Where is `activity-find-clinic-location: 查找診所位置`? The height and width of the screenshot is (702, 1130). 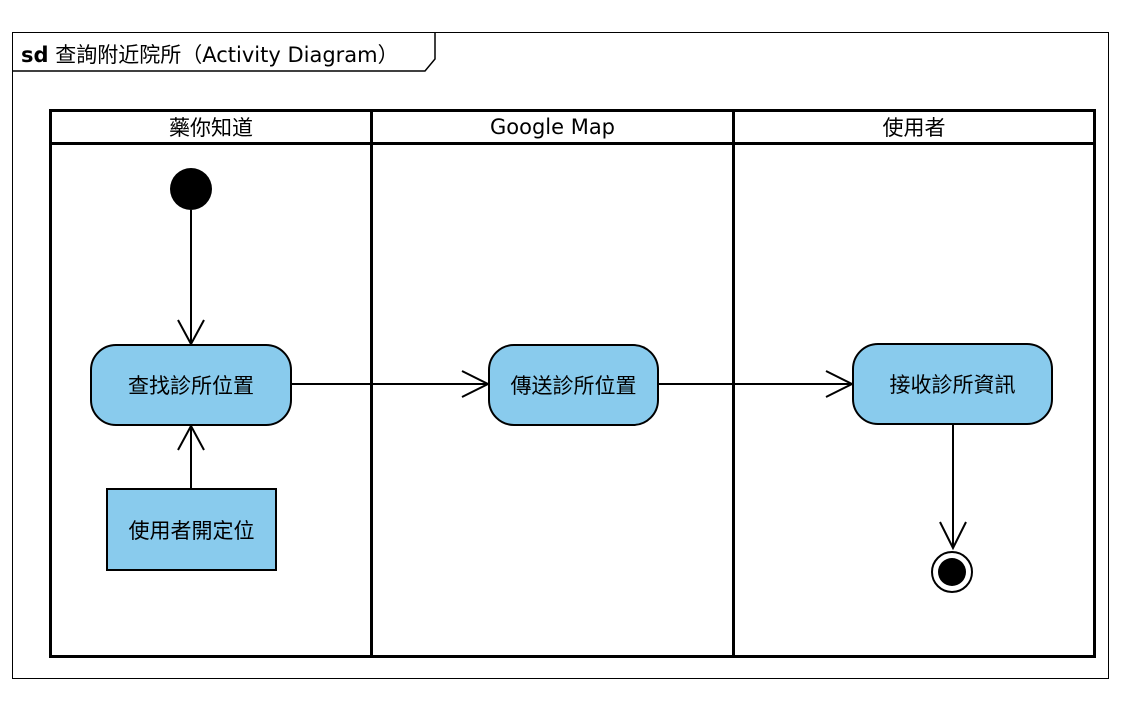
activity-find-clinic-location: 查找診所位置 is located at coordinates (191, 385).